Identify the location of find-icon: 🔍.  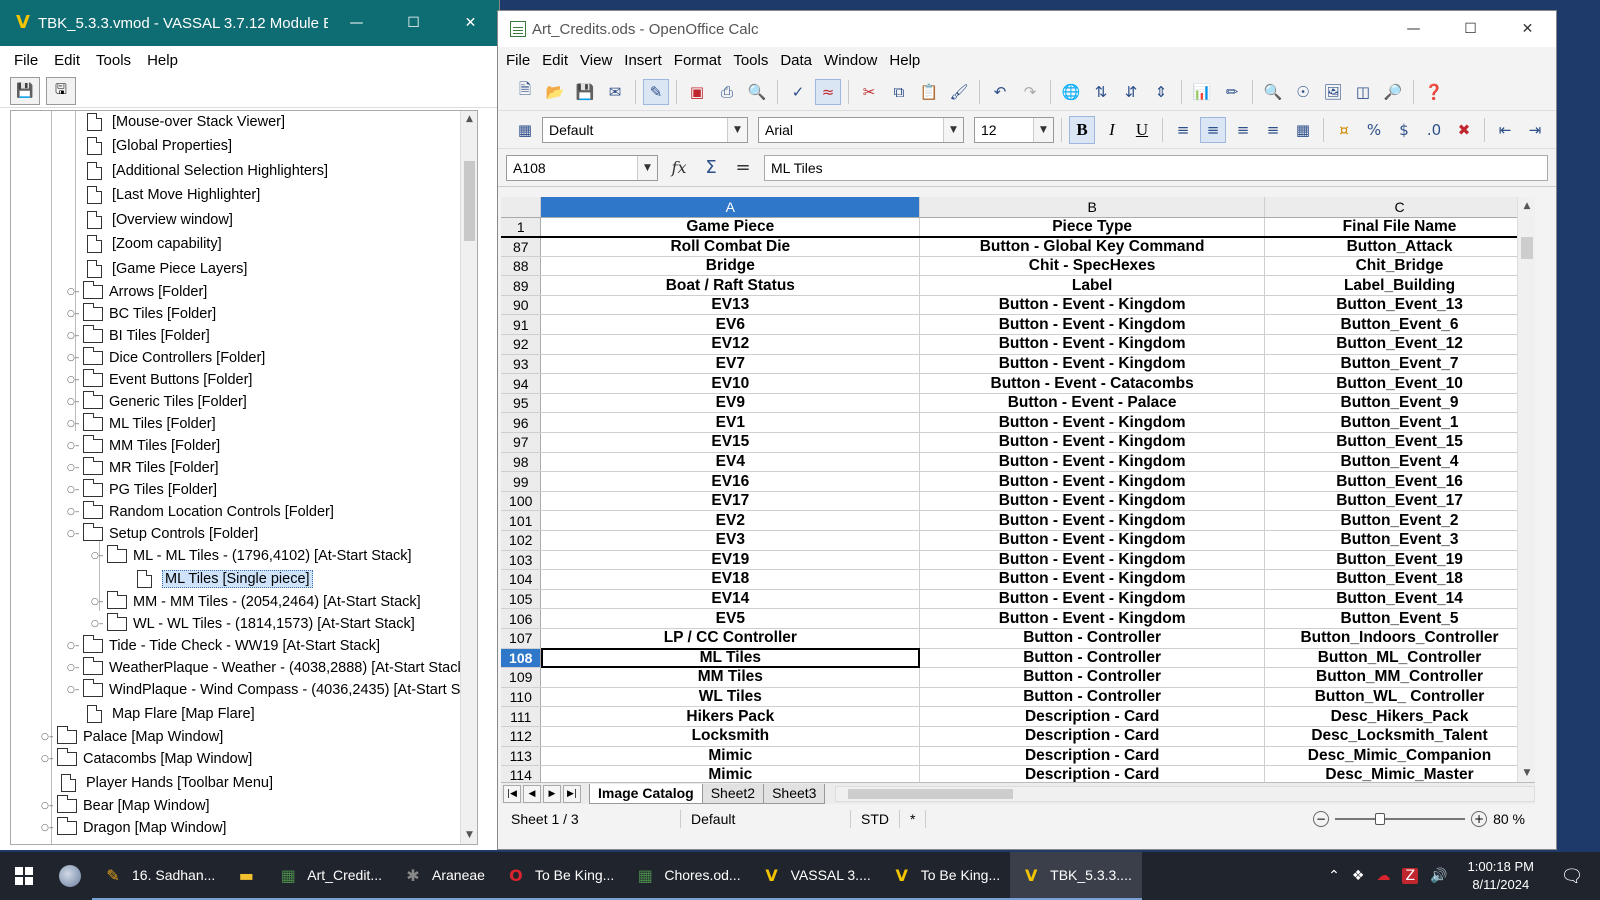
(1273, 92).